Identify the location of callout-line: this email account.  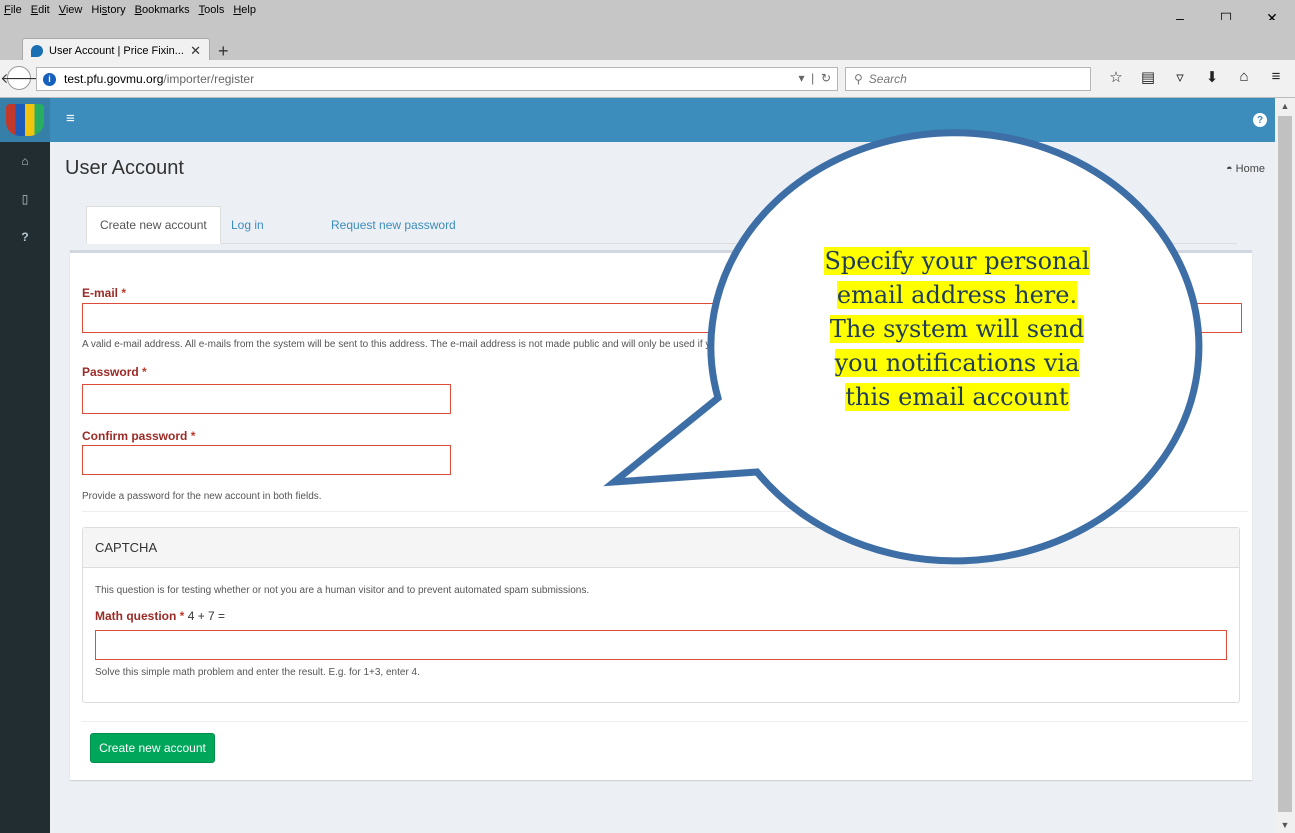
(957, 397).